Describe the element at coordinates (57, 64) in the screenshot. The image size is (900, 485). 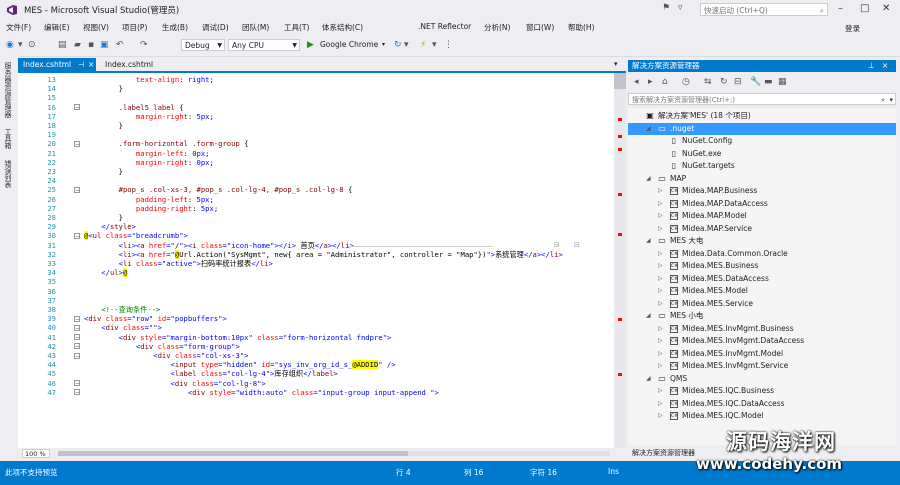
I see `tab-index-cshtml-active: Index.cshtml ⊣ ×` at that location.